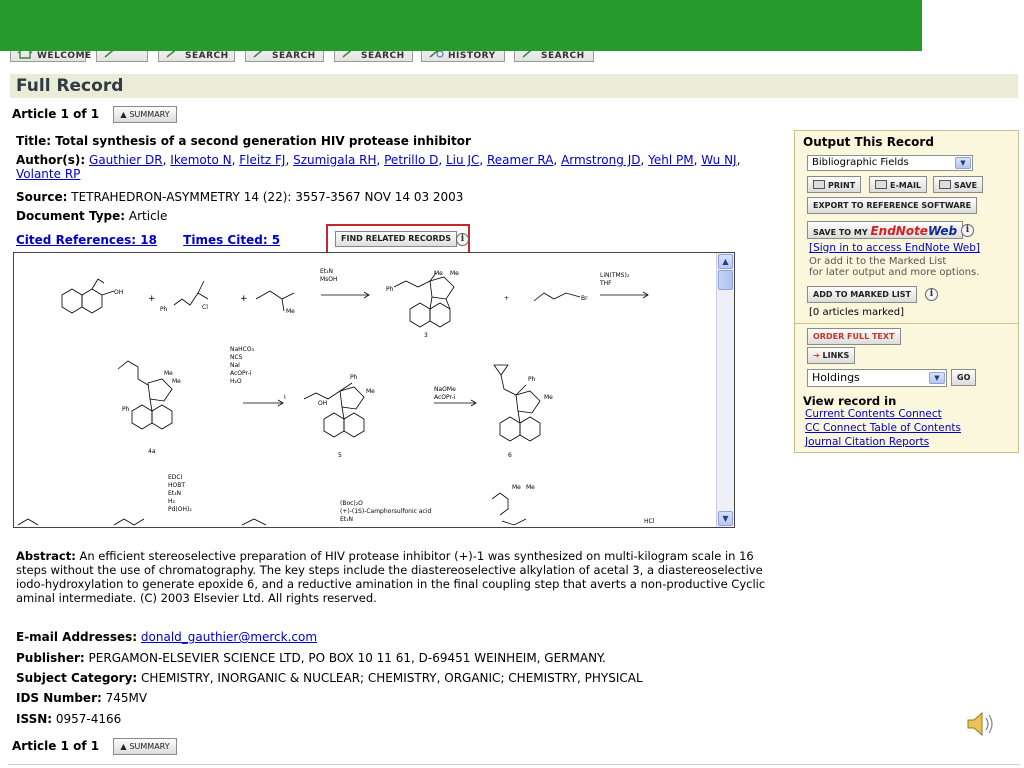  I want to click on svg-text: HOBT, so click(176, 485).